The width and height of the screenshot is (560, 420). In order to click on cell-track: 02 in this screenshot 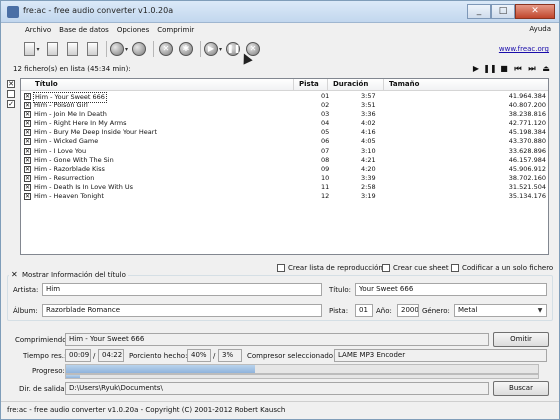, I will do `click(325, 105)`.